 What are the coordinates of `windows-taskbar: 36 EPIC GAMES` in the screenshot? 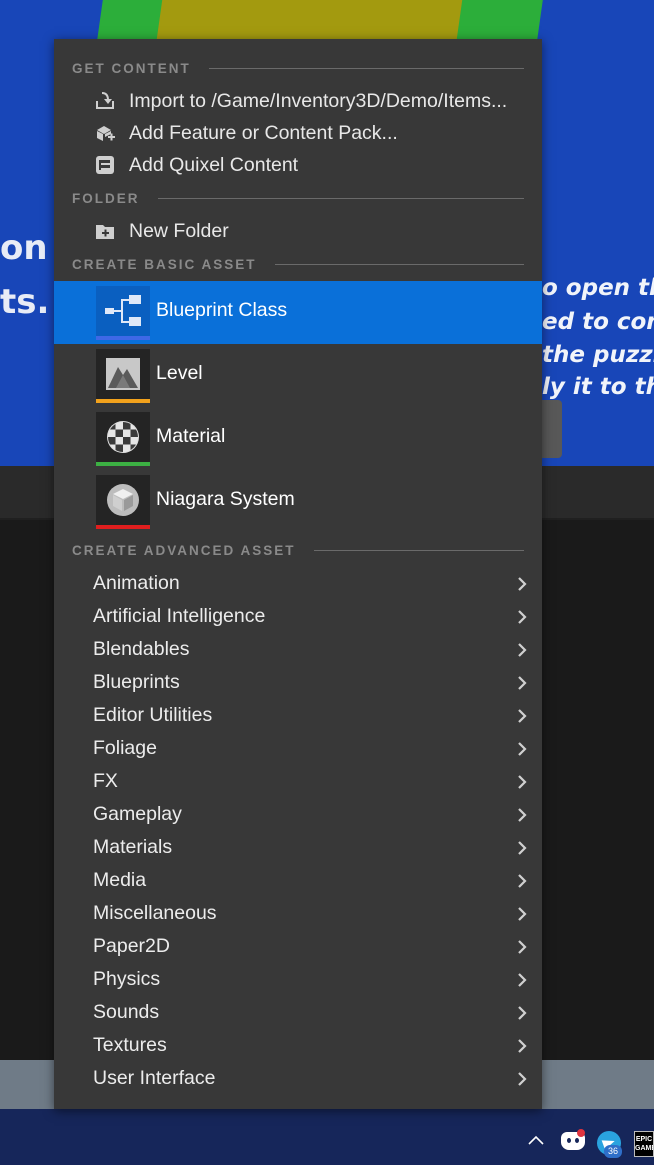 It's located at (327, 1137).